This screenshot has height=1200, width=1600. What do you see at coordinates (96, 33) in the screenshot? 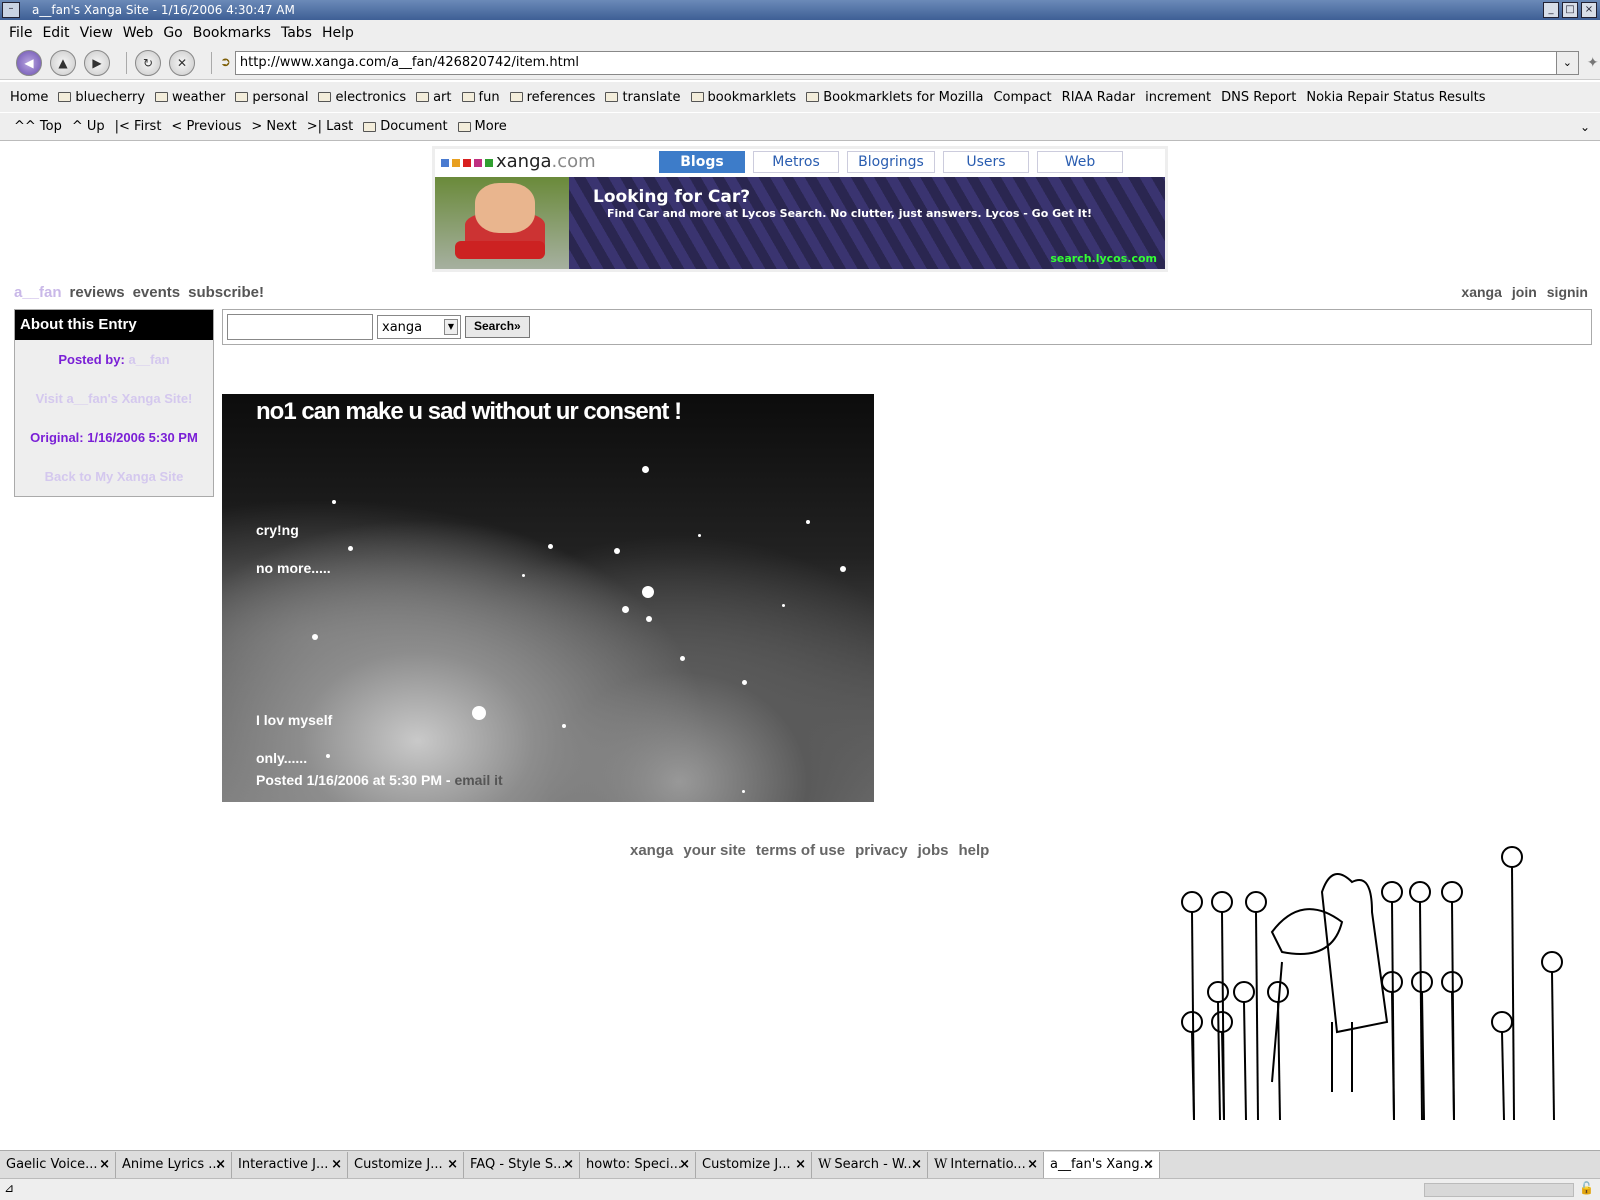
I see `menu-view: View` at bounding box center [96, 33].